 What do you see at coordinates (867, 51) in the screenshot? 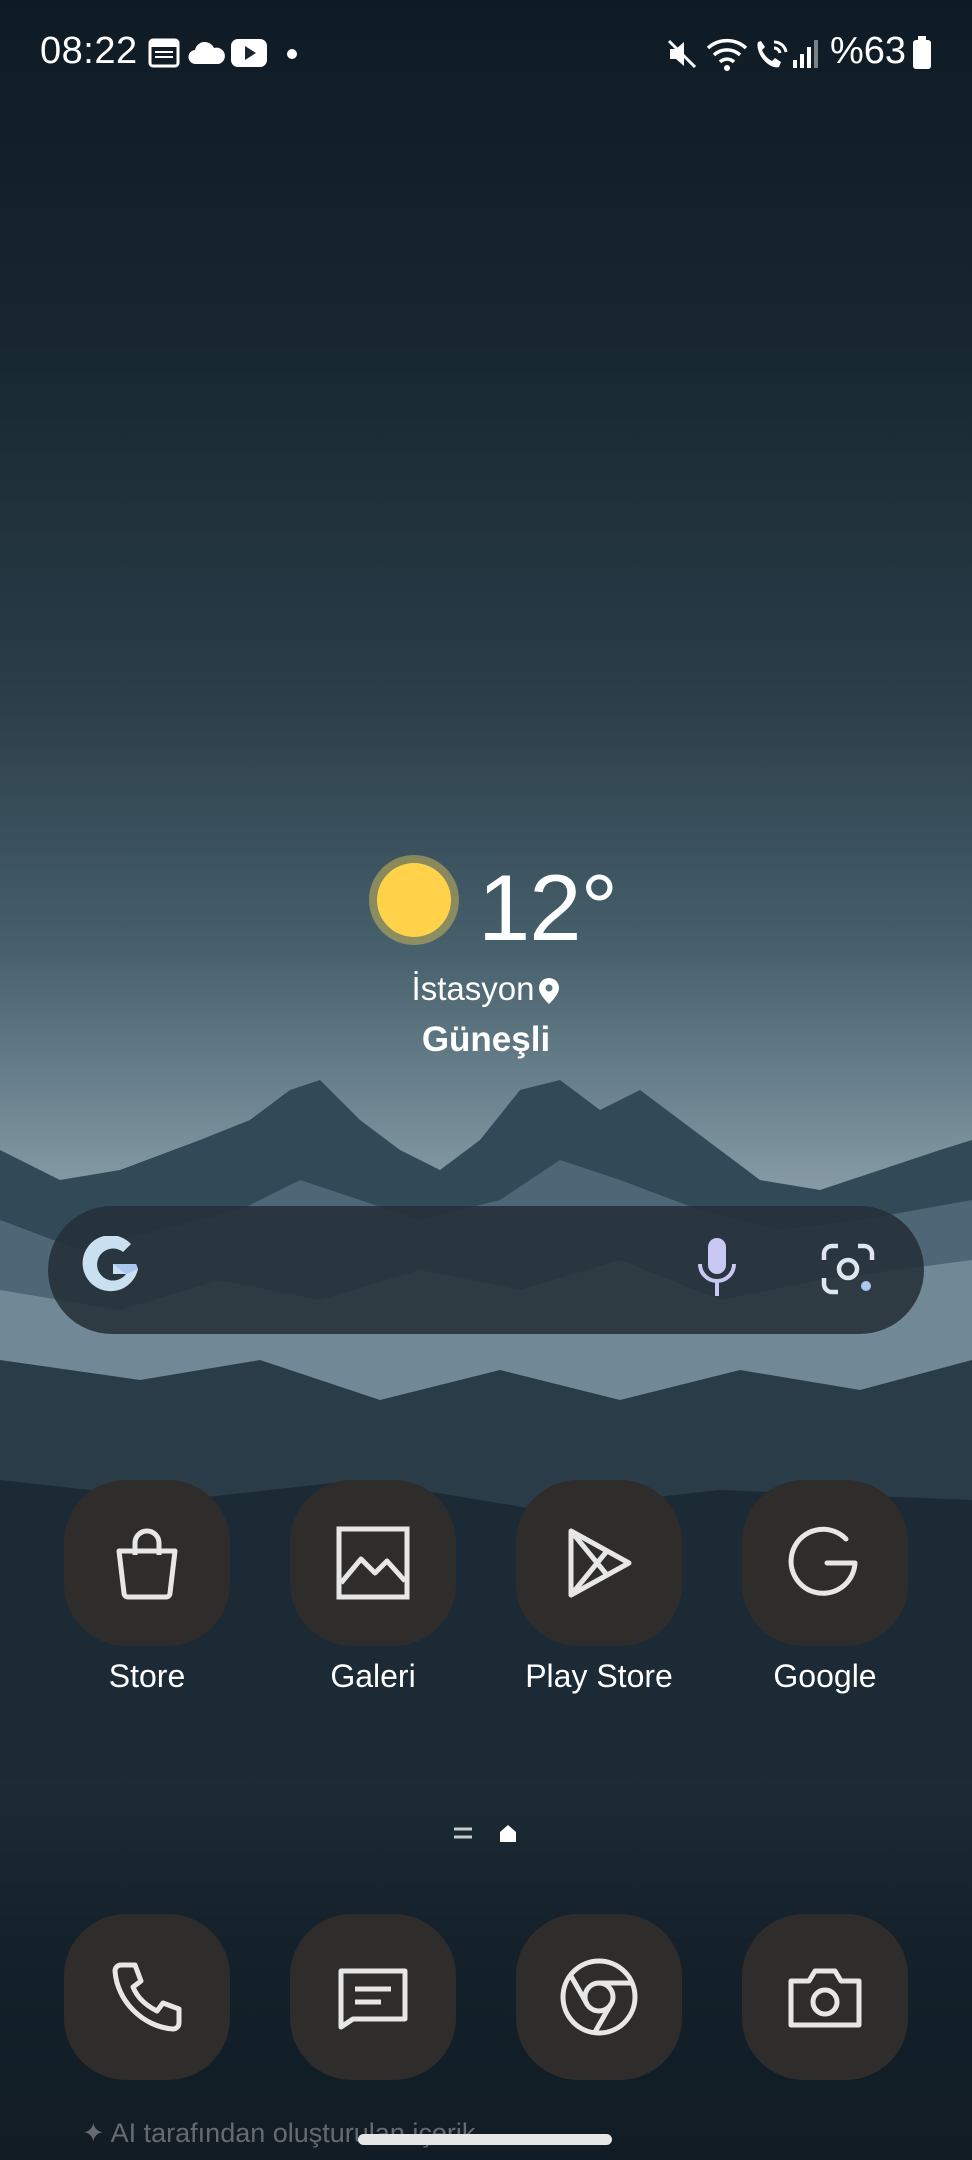
I see `battery-percent: %63` at bounding box center [867, 51].